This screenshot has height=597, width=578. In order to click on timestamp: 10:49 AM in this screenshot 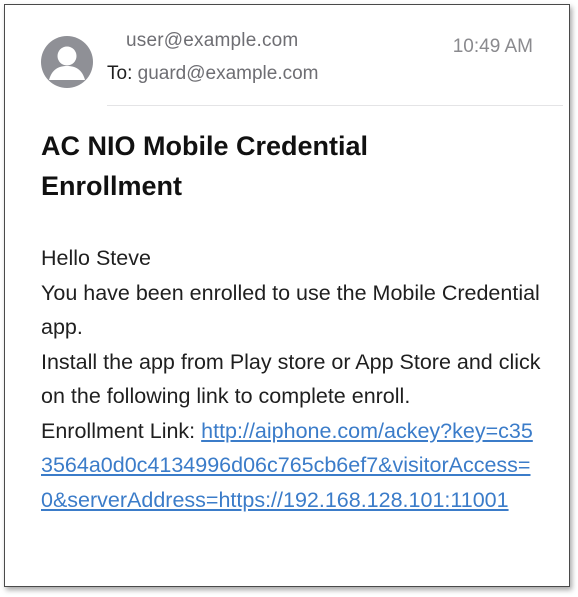, I will do `click(492, 46)`.